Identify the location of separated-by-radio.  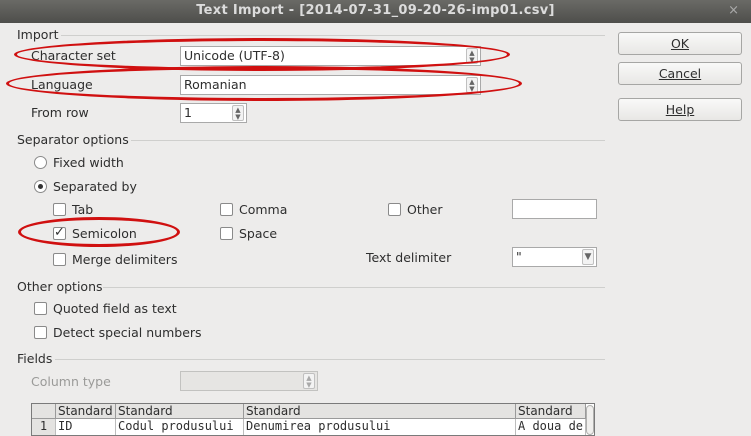
(40, 186).